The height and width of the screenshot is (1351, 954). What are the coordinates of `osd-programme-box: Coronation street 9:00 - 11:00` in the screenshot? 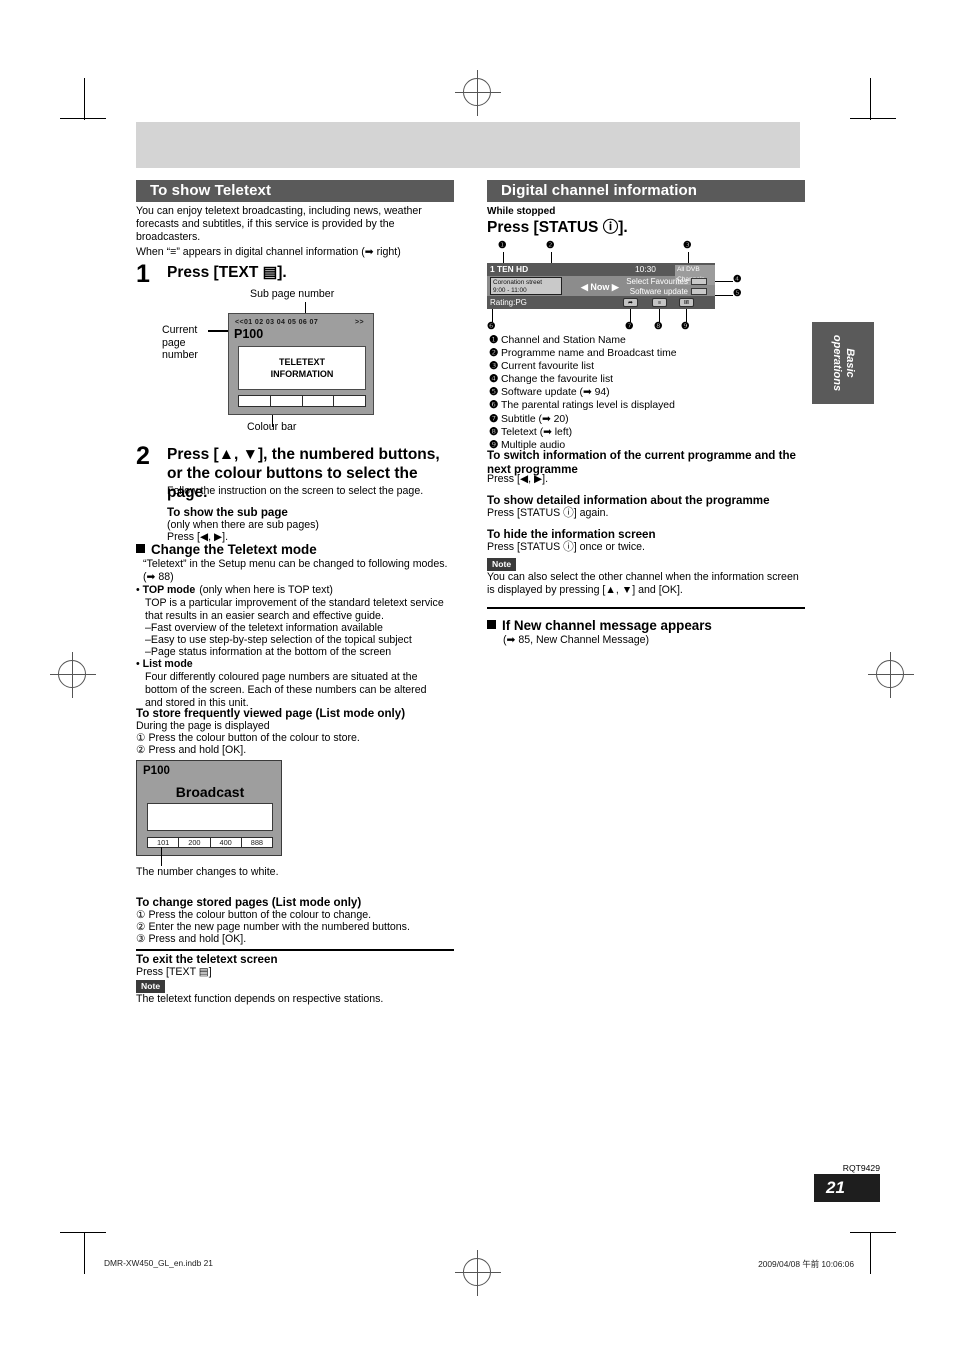 It's located at (526, 286).